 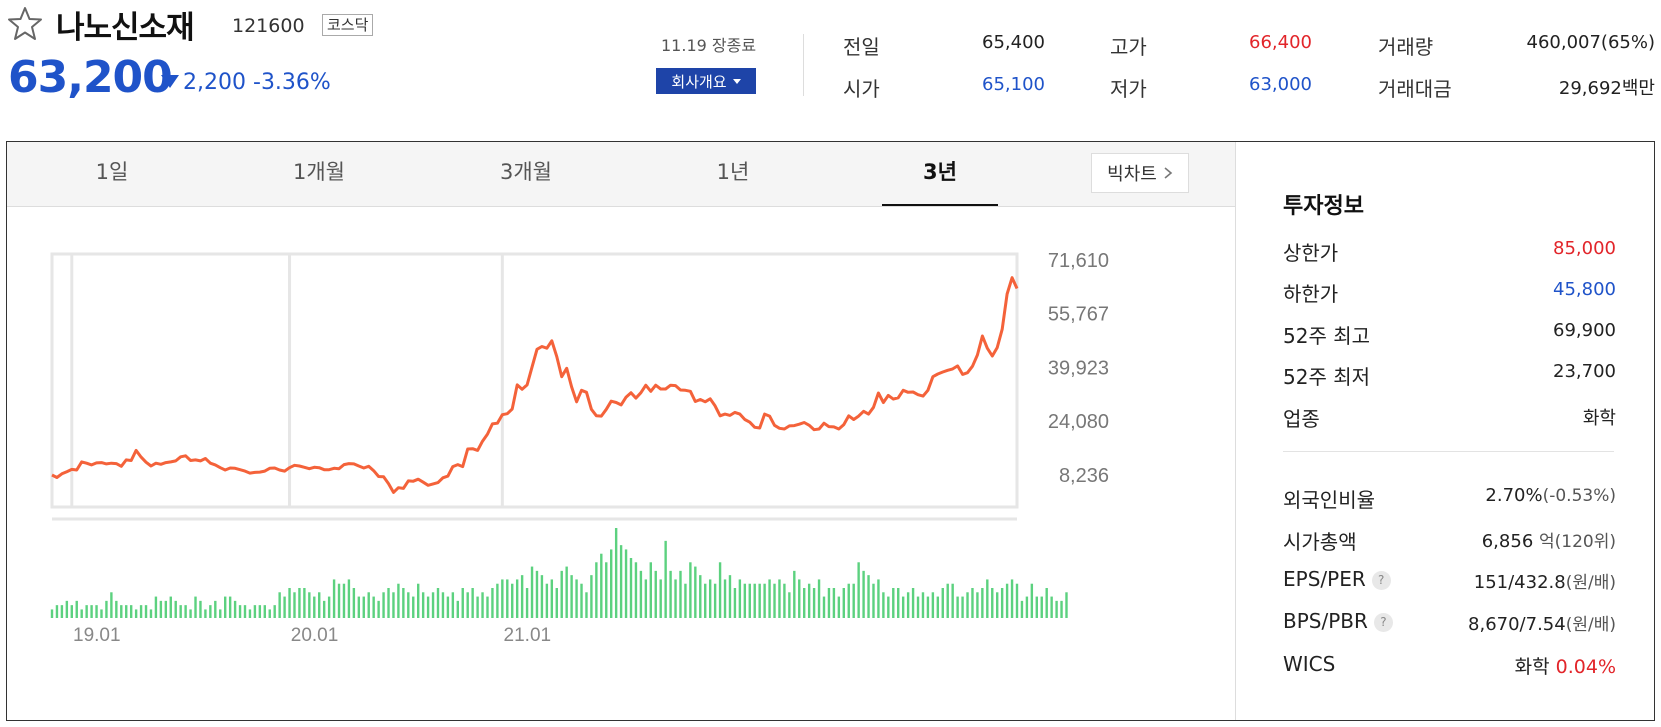 I want to click on invest-label: 상한가, so click(x=1311, y=253).